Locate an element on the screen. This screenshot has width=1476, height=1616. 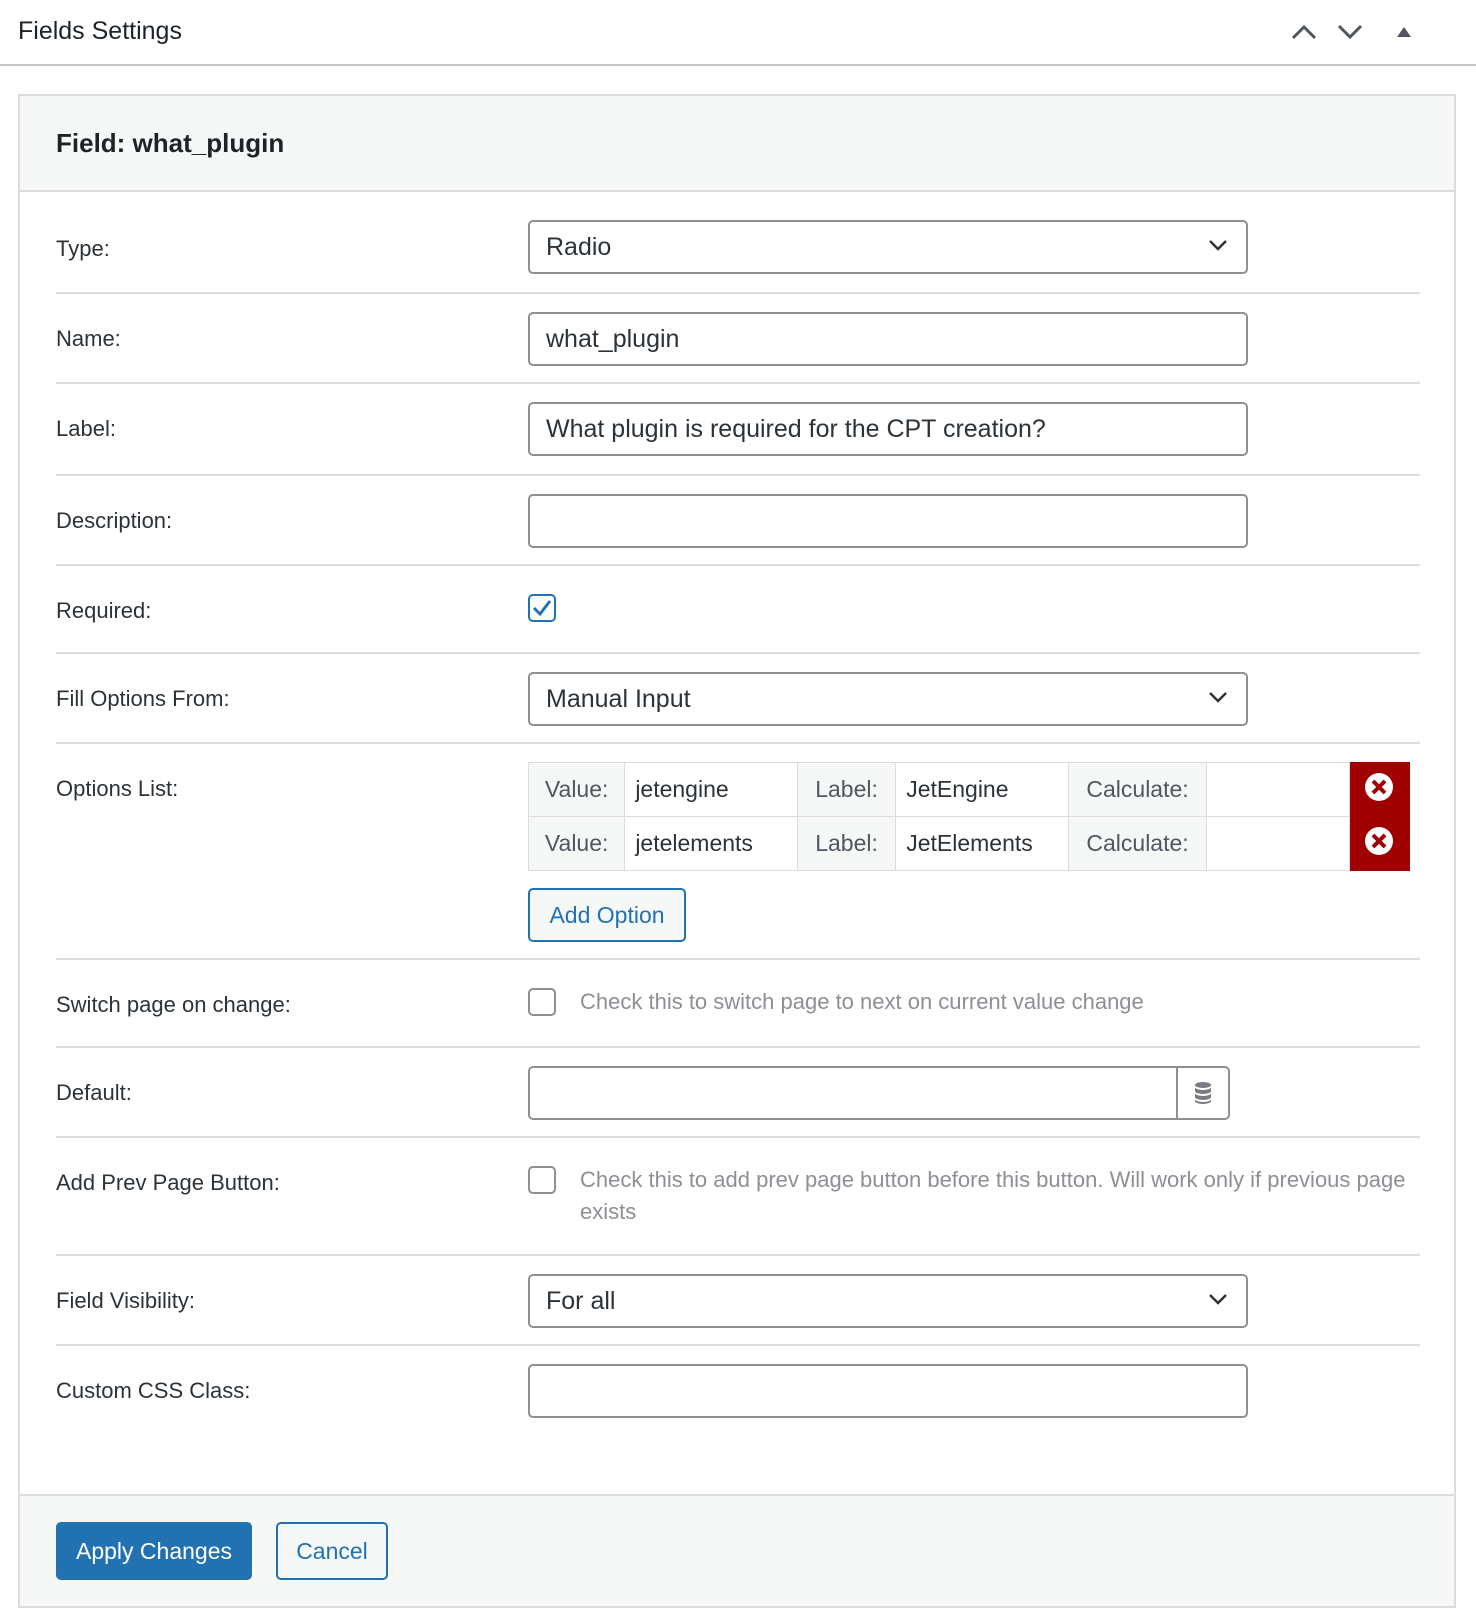
cancel-button: Cancel is located at coordinates (332, 1551).